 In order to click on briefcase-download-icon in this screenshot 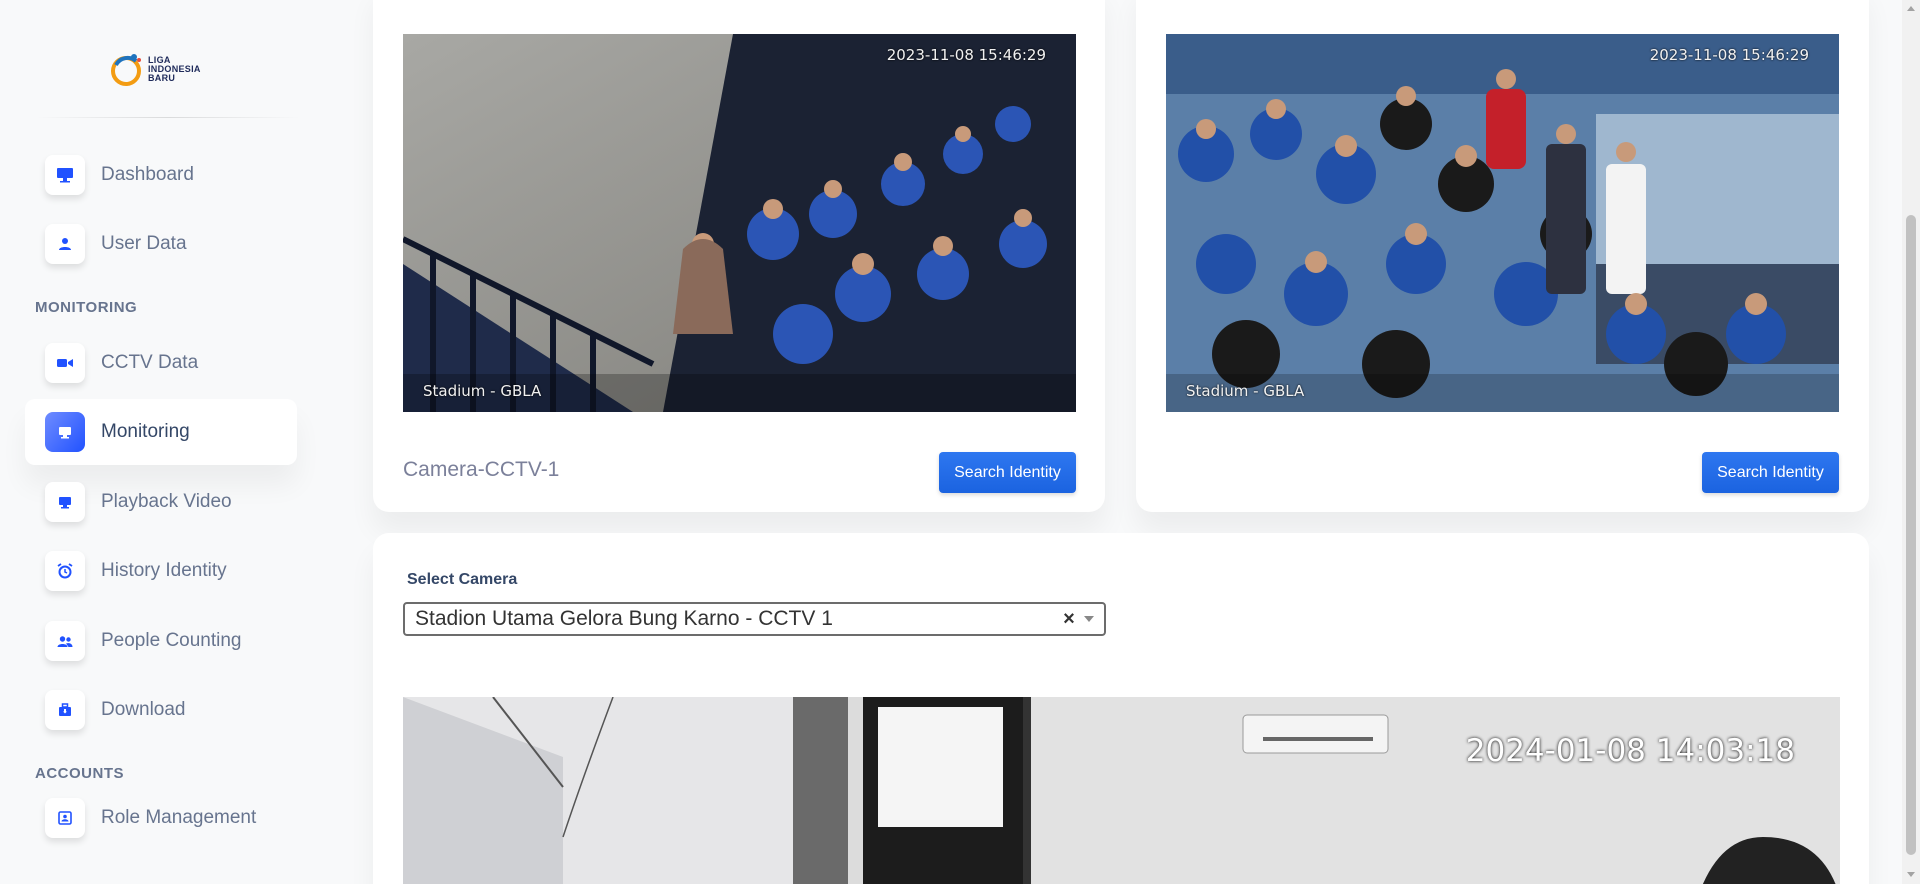, I will do `click(65, 710)`.